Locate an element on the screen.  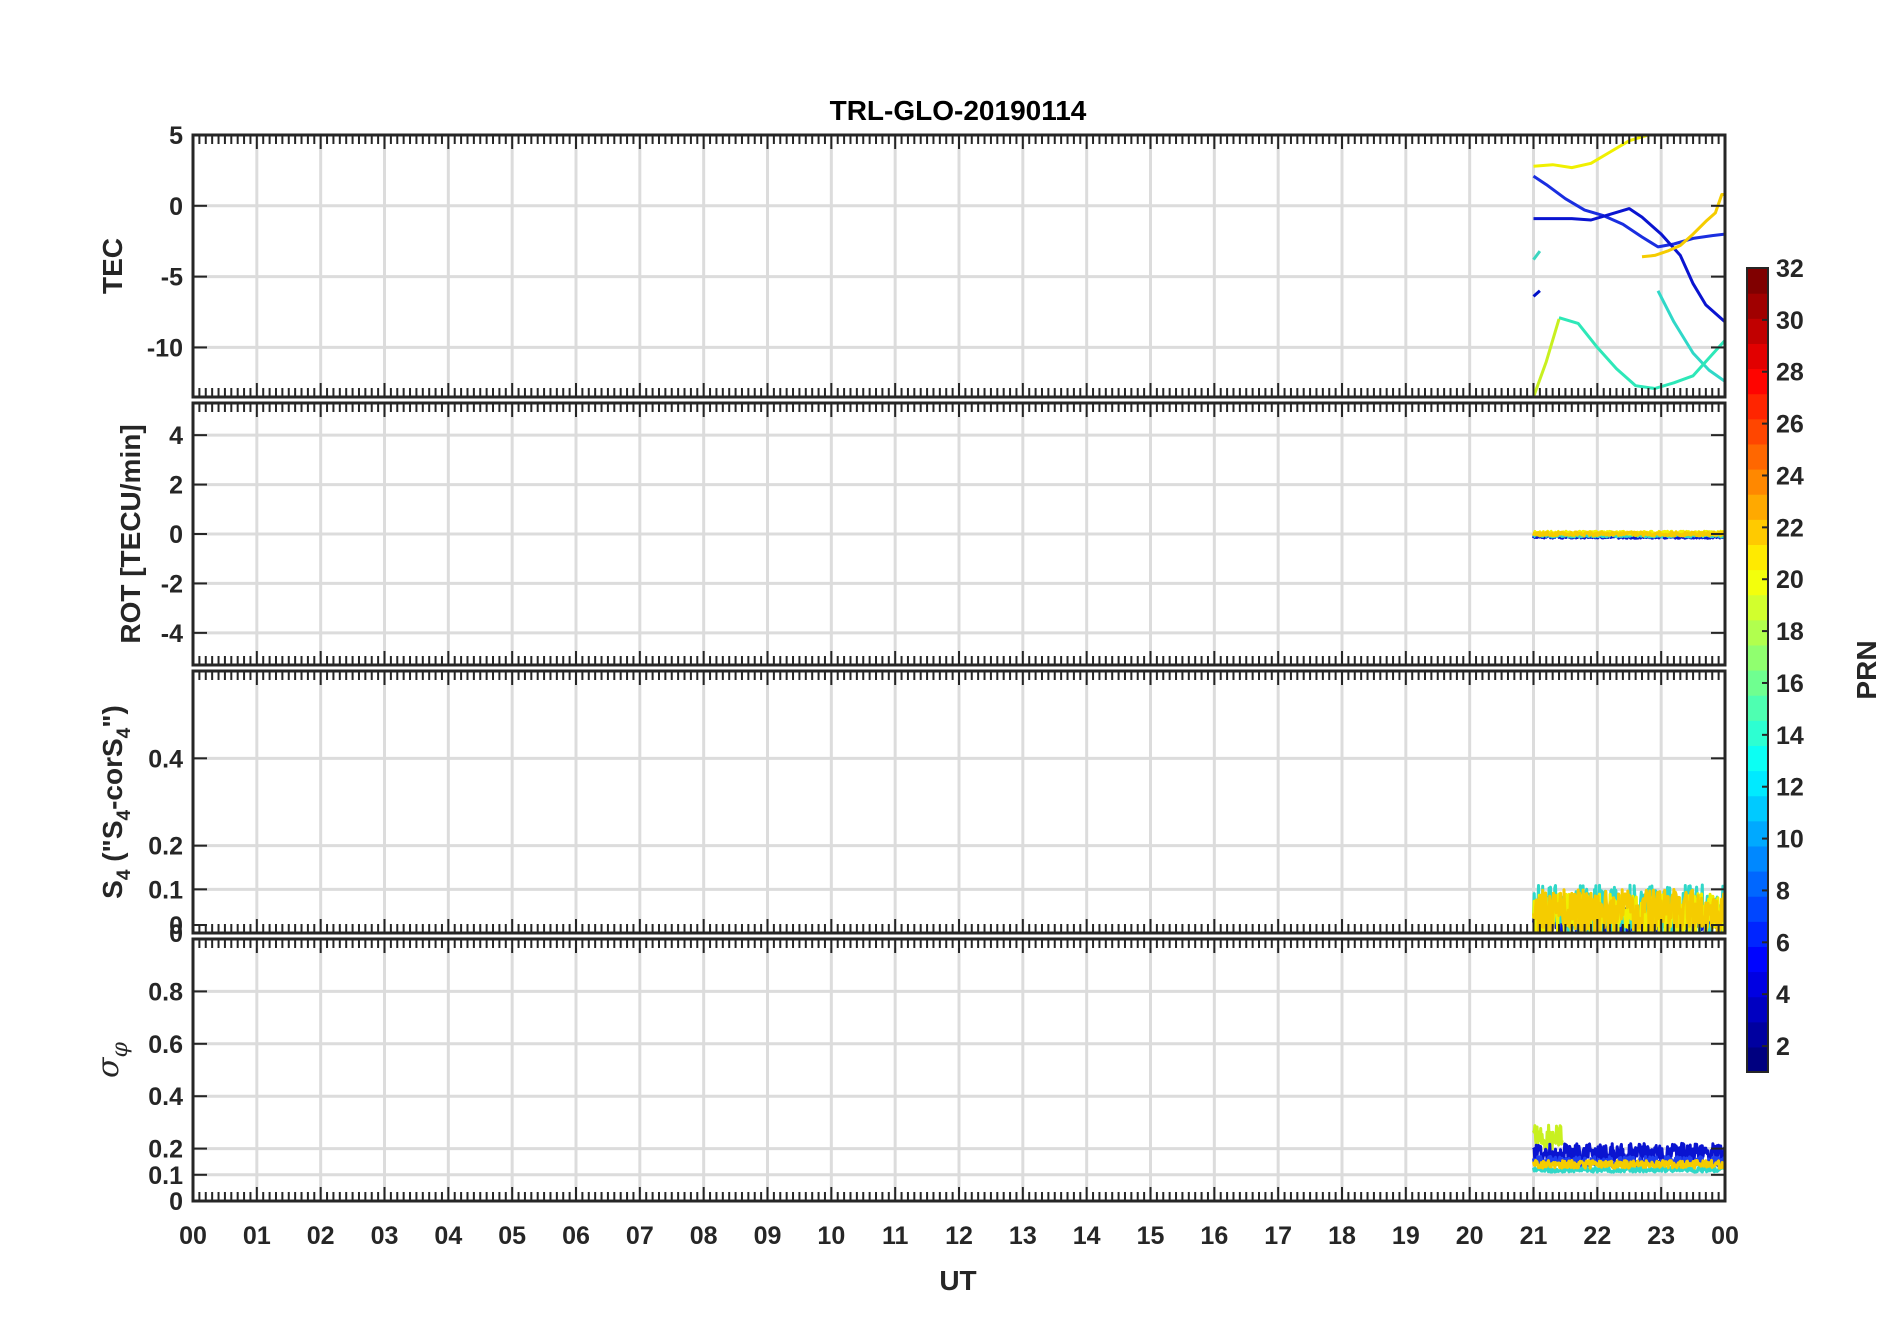
x-tick-label: 09 is located at coordinates (768, 1236).